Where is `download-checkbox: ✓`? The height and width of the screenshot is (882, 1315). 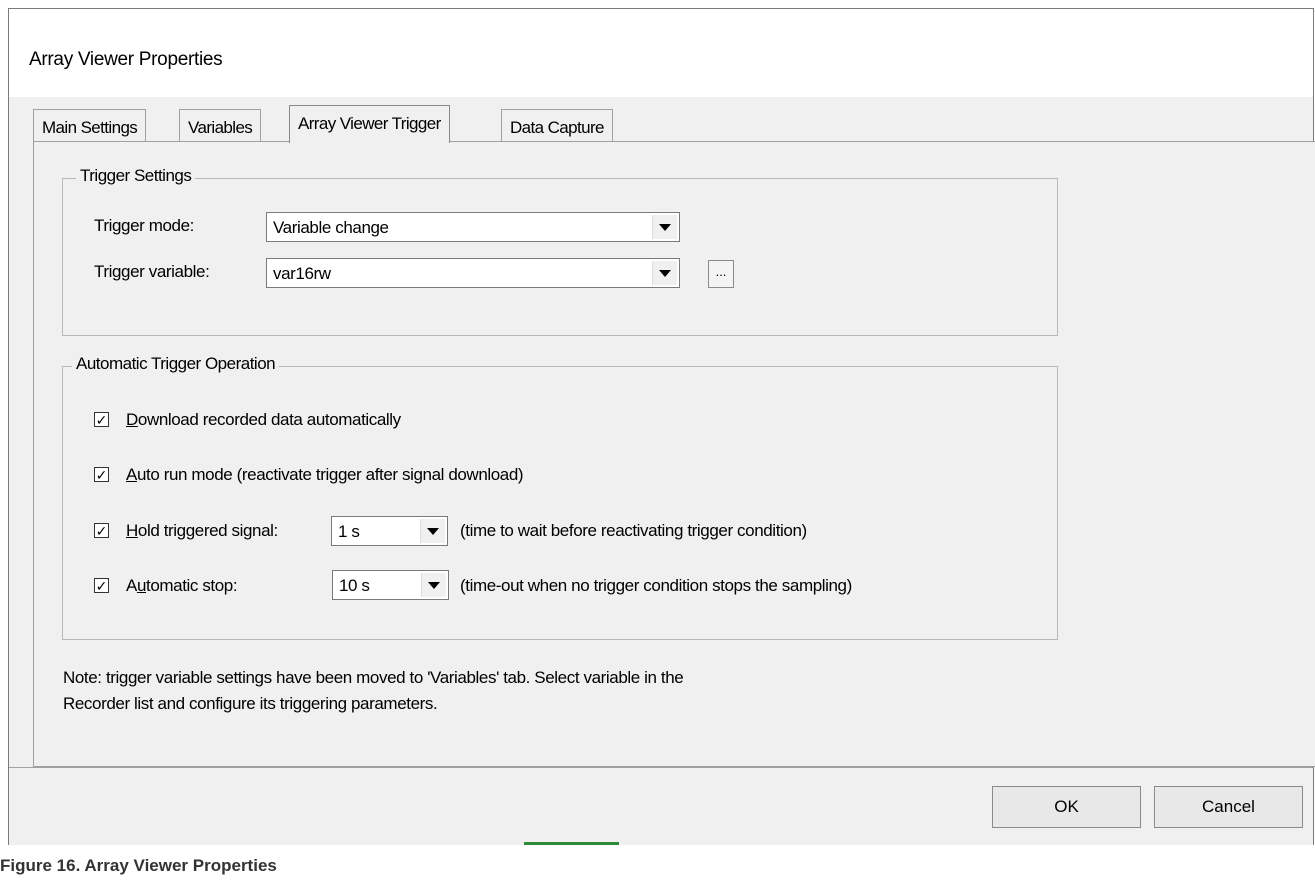
download-checkbox: ✓ is located at coordinates (101, 419).